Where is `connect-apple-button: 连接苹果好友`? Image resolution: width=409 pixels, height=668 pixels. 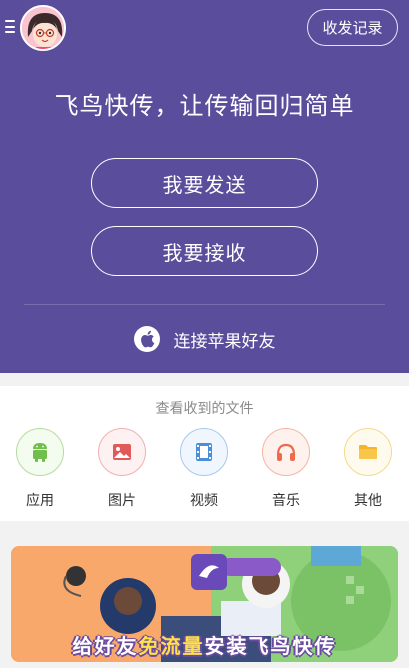
connect-apple-button: 连接苹果好友 is located at coordinates (204, 339).